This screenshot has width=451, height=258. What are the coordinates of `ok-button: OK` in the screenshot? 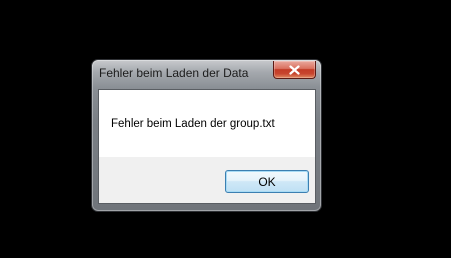 It's located at (267, 181).